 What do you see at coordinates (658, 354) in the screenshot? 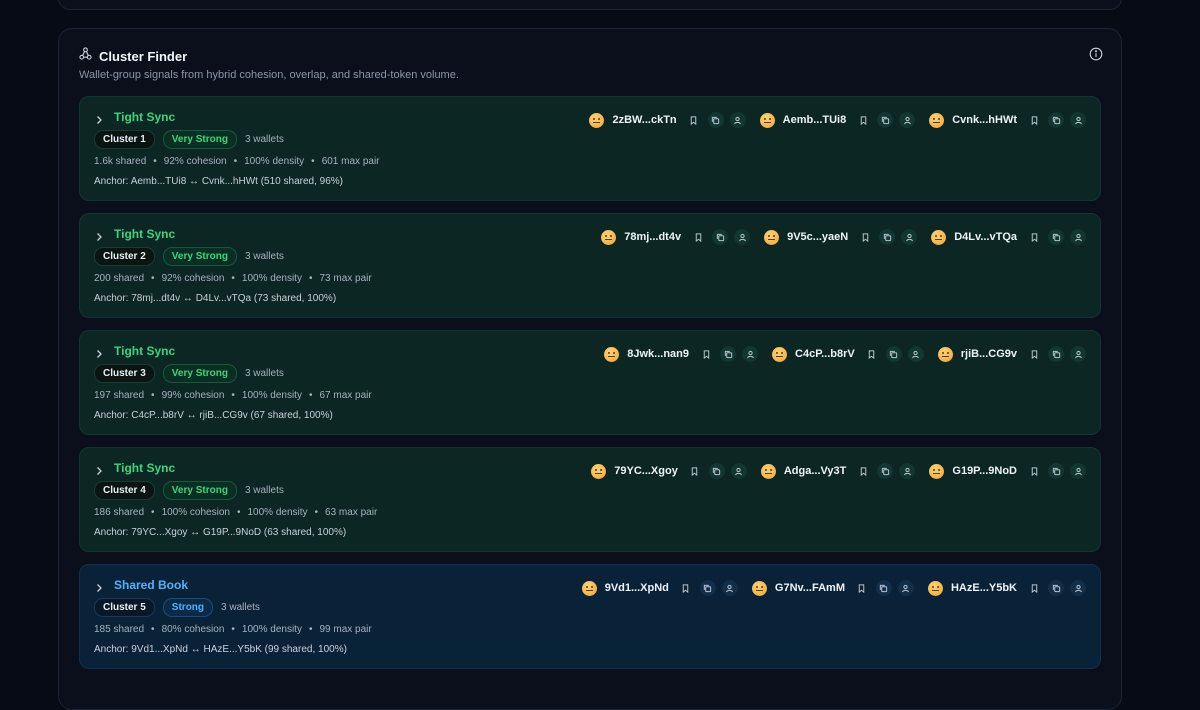
I see `wallet-address: 8Jwk...nan9` at bounding box center [658, 354].